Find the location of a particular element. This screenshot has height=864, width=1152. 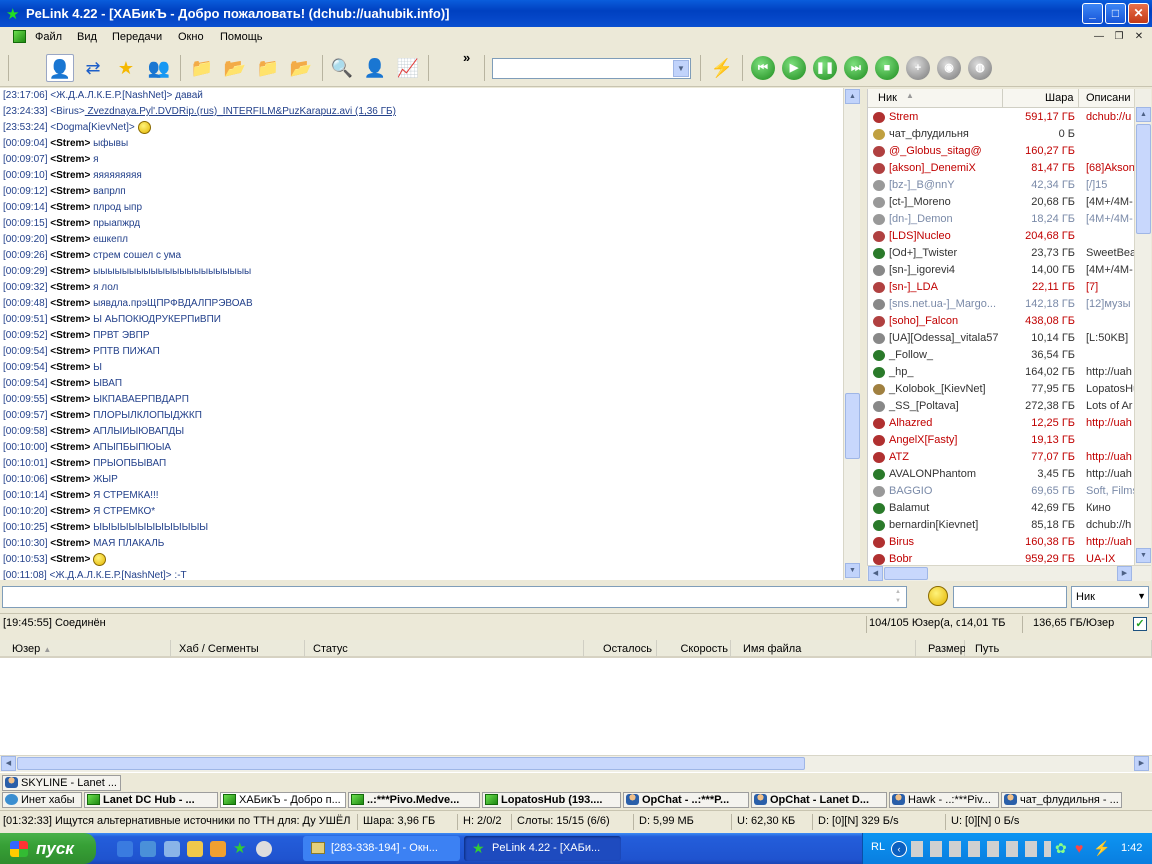

user-row: [sn-]_LDA 22,11 ГБ [7] is located at coordinates (1003, 287).